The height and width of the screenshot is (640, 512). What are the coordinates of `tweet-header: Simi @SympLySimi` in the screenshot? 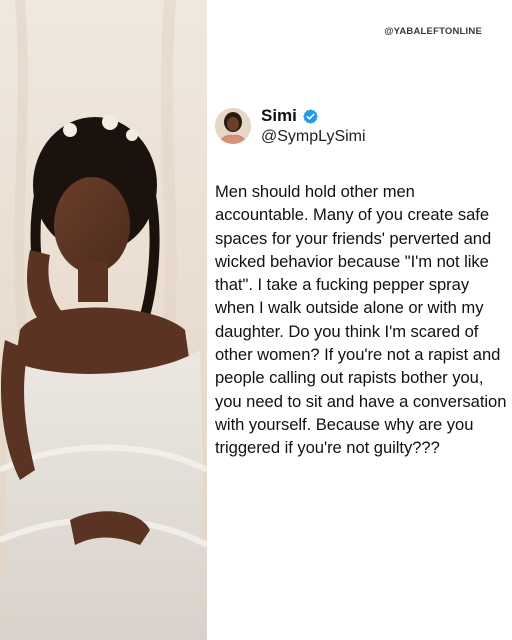 It's located at (360, 127).